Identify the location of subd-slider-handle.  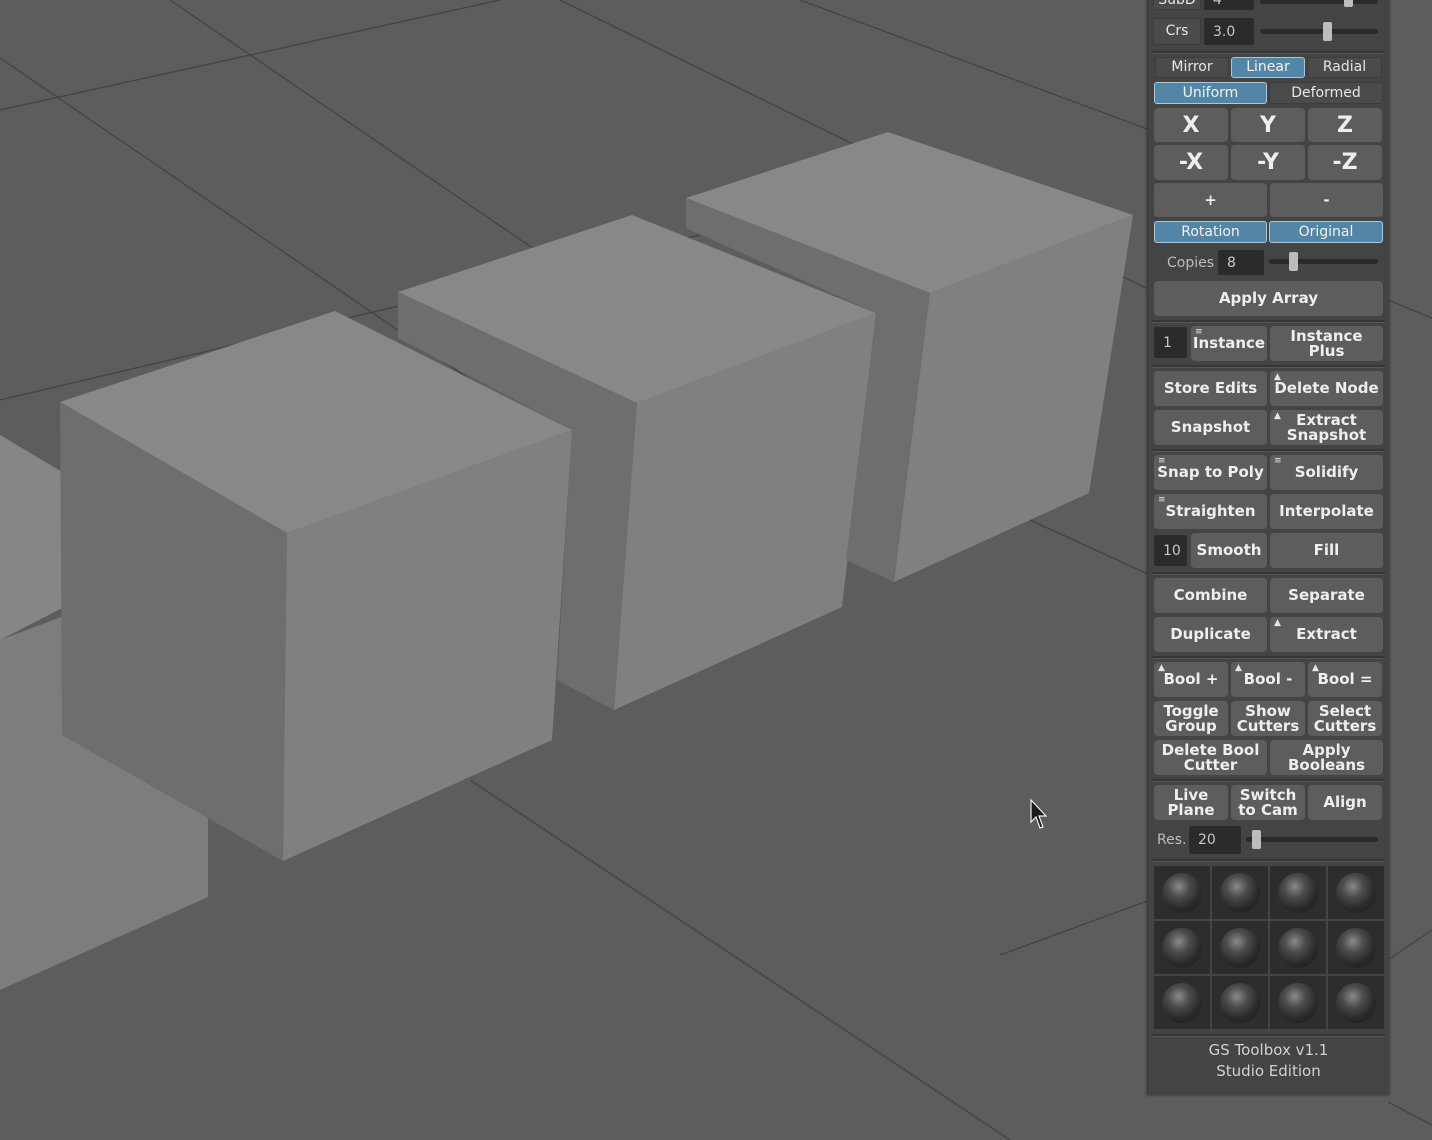
(1348, 3).